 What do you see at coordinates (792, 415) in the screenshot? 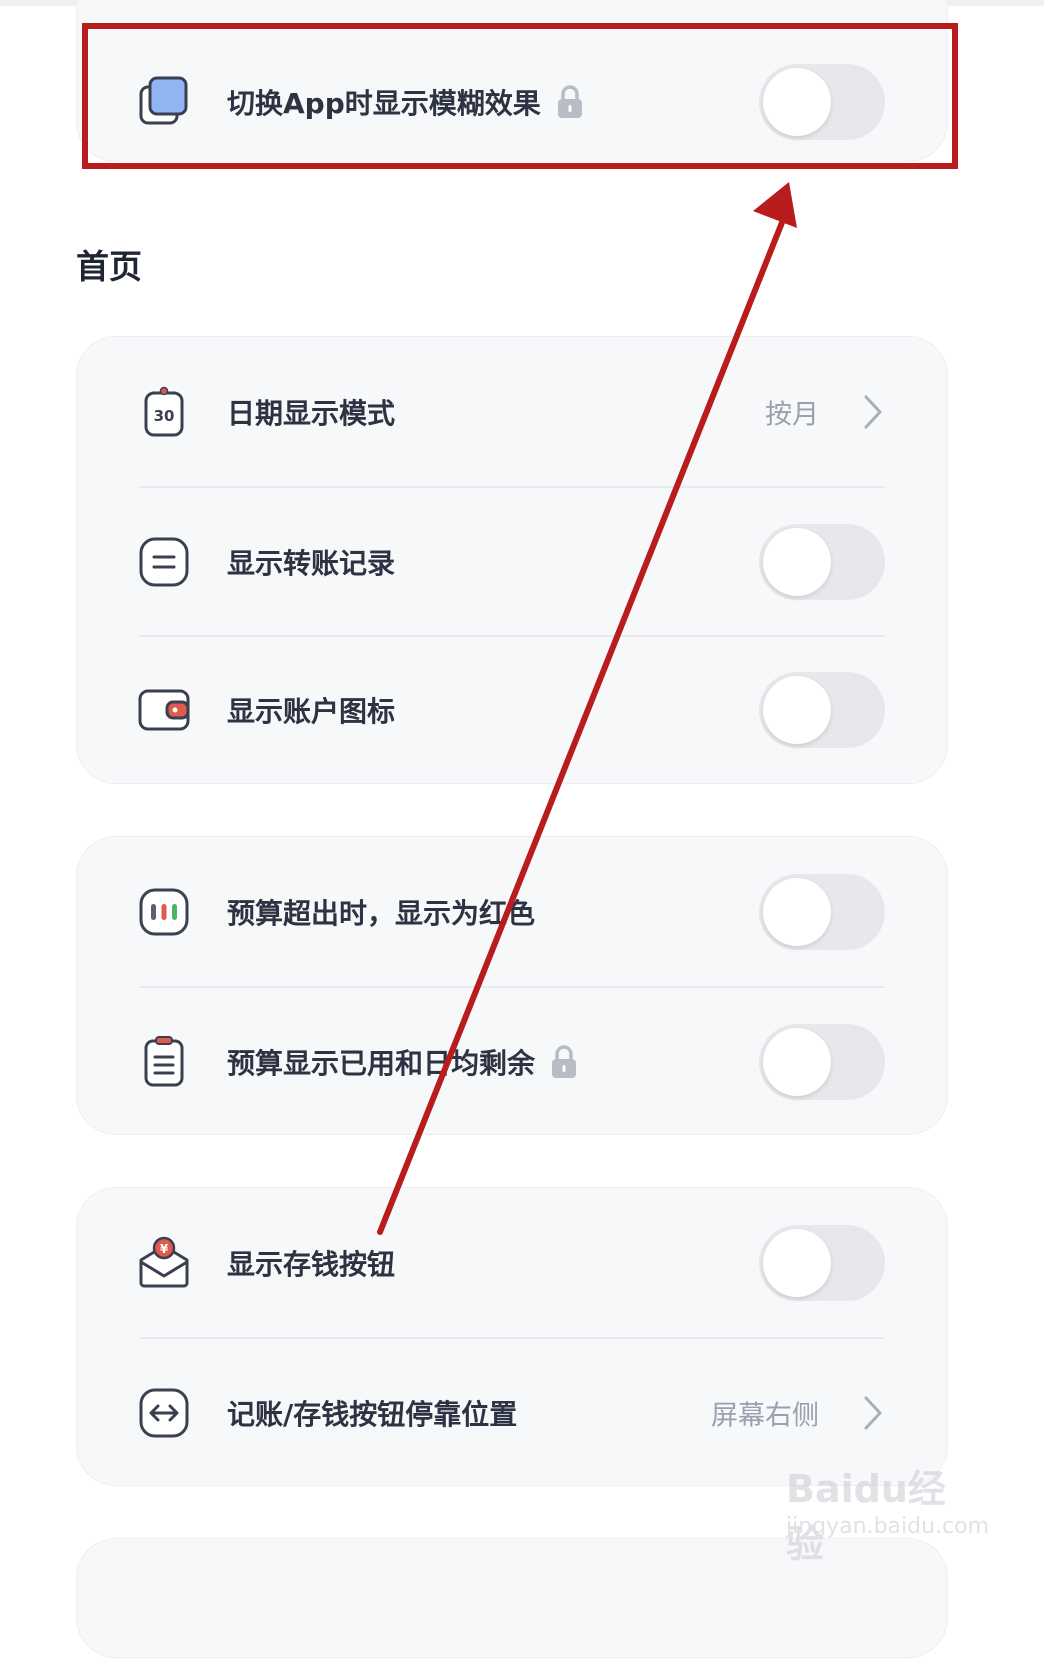
I see `setting-value: 按月` at bounding box center [792, 415].